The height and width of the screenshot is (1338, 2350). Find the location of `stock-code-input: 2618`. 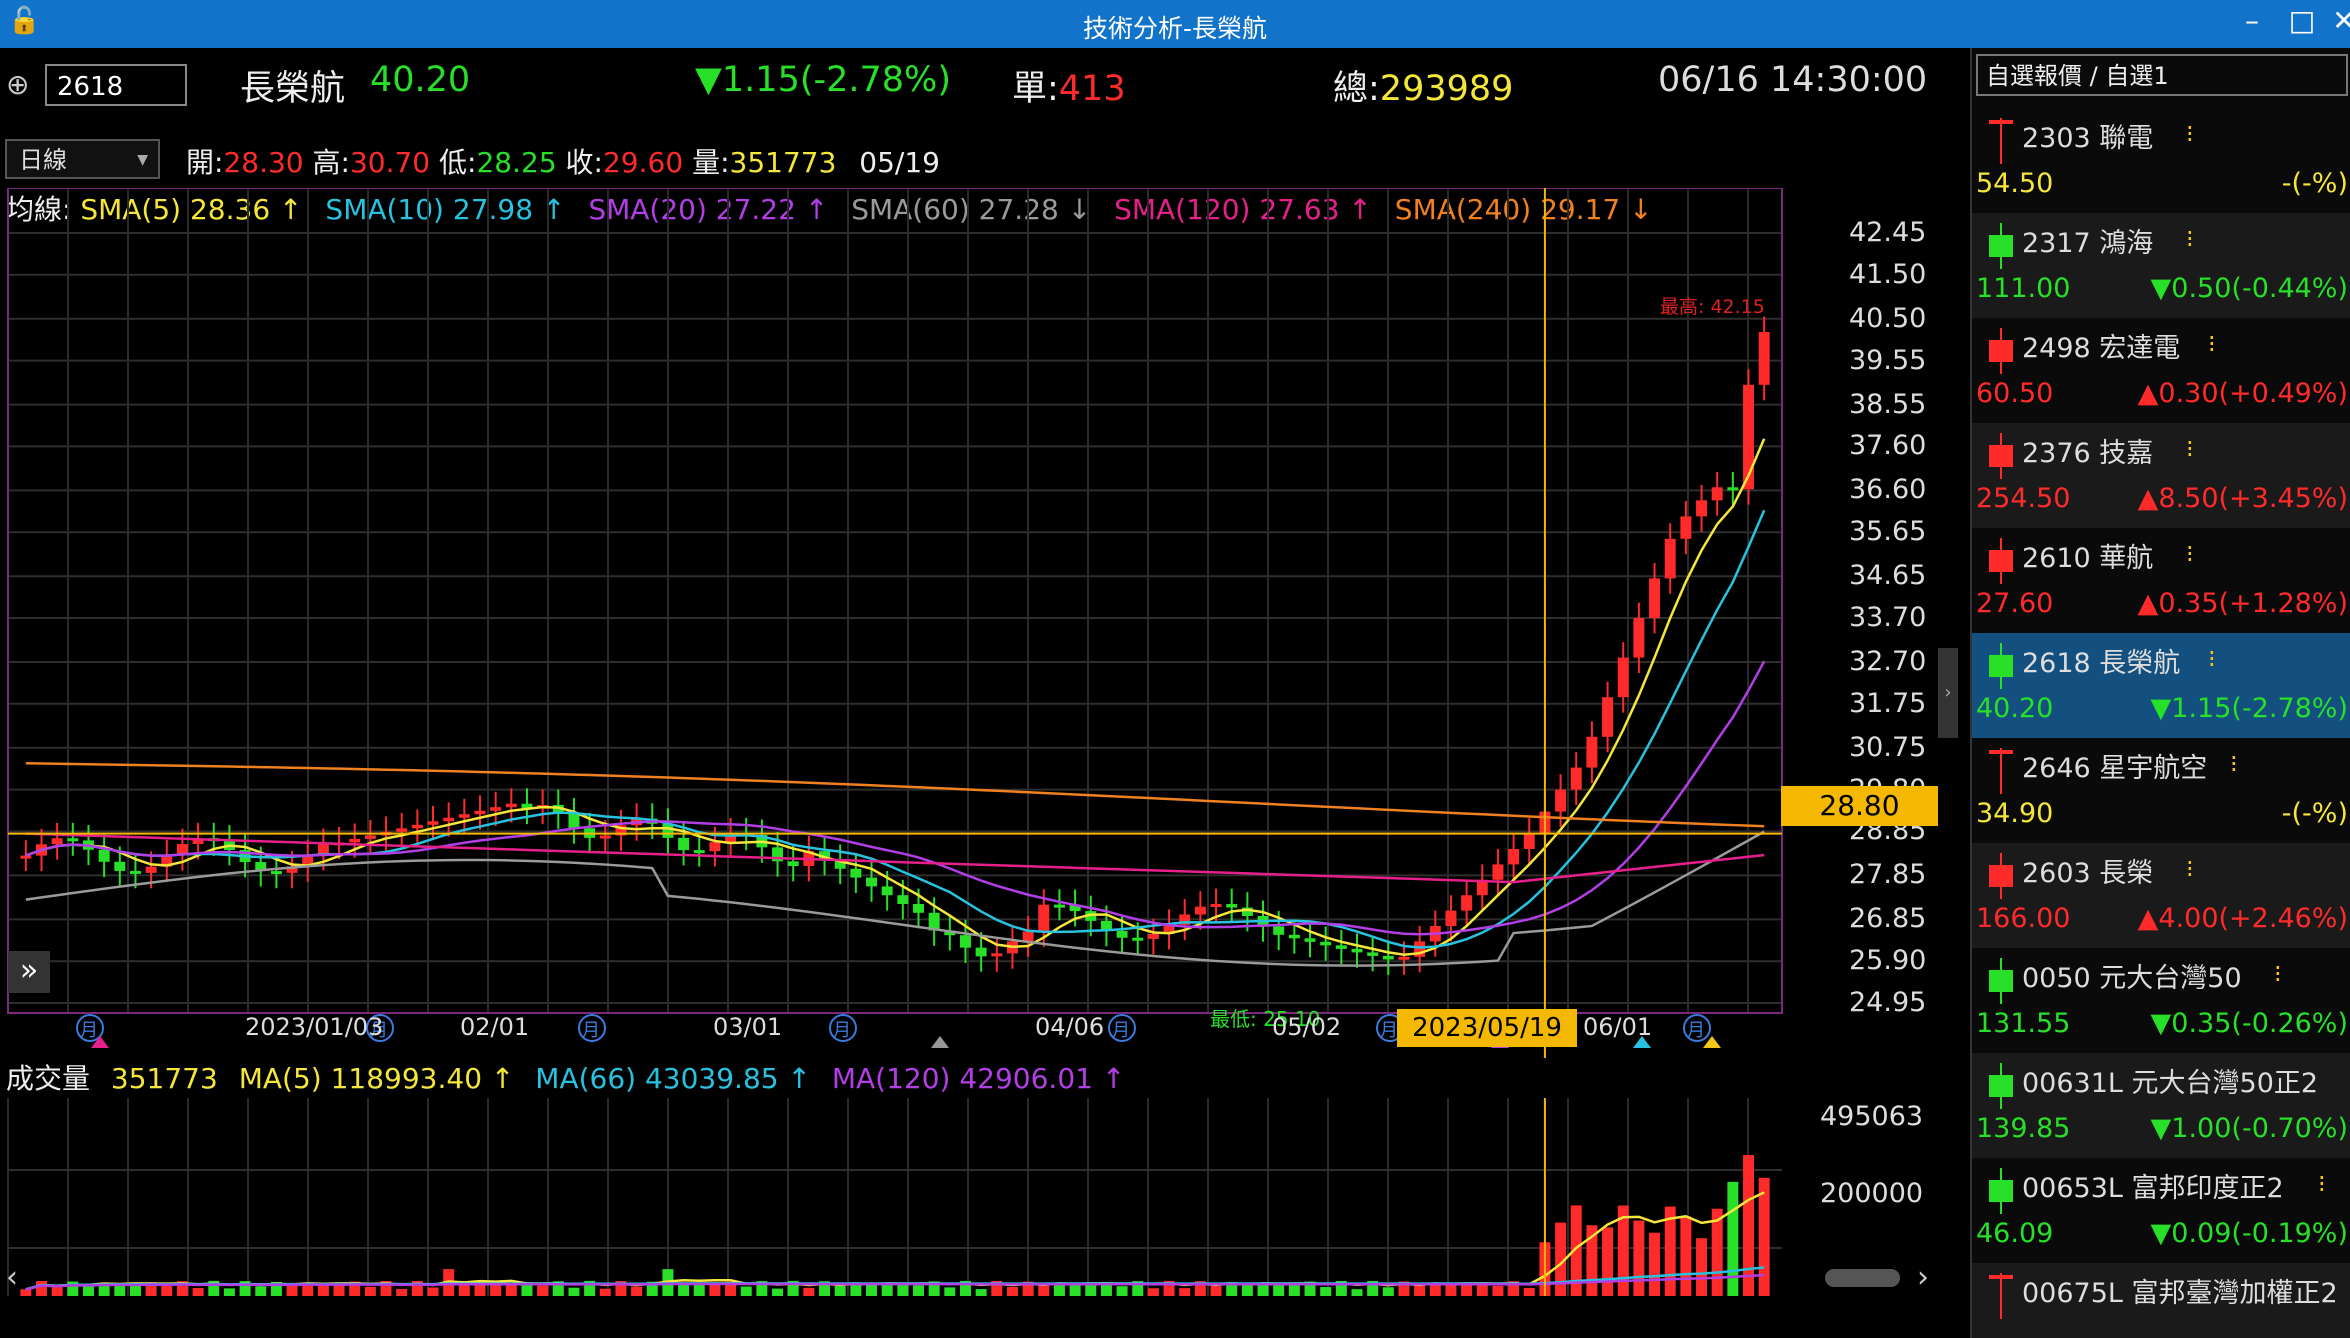

stock-code-input: 2618 is located at coordinates (116, 85).